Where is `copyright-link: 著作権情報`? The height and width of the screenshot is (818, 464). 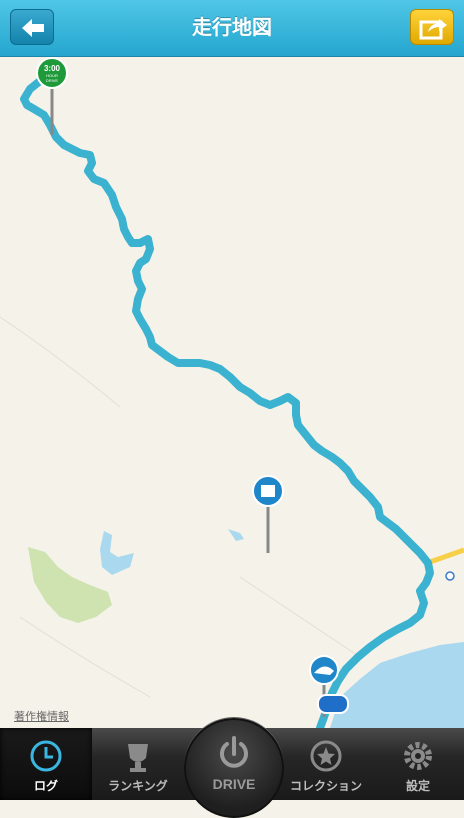 copyright-link: 著作権情報 is located at coordinates (41, 716).